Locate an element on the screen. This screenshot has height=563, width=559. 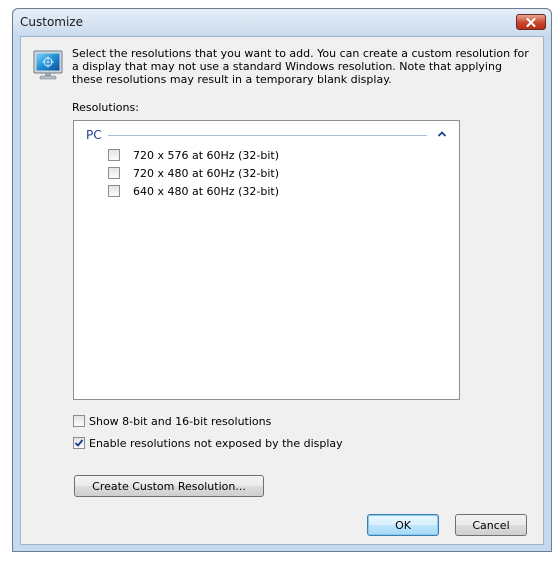
show-8-16-bit-label: Show 8-bit and 16-bit resolutions is located at coordinates (180, 421).